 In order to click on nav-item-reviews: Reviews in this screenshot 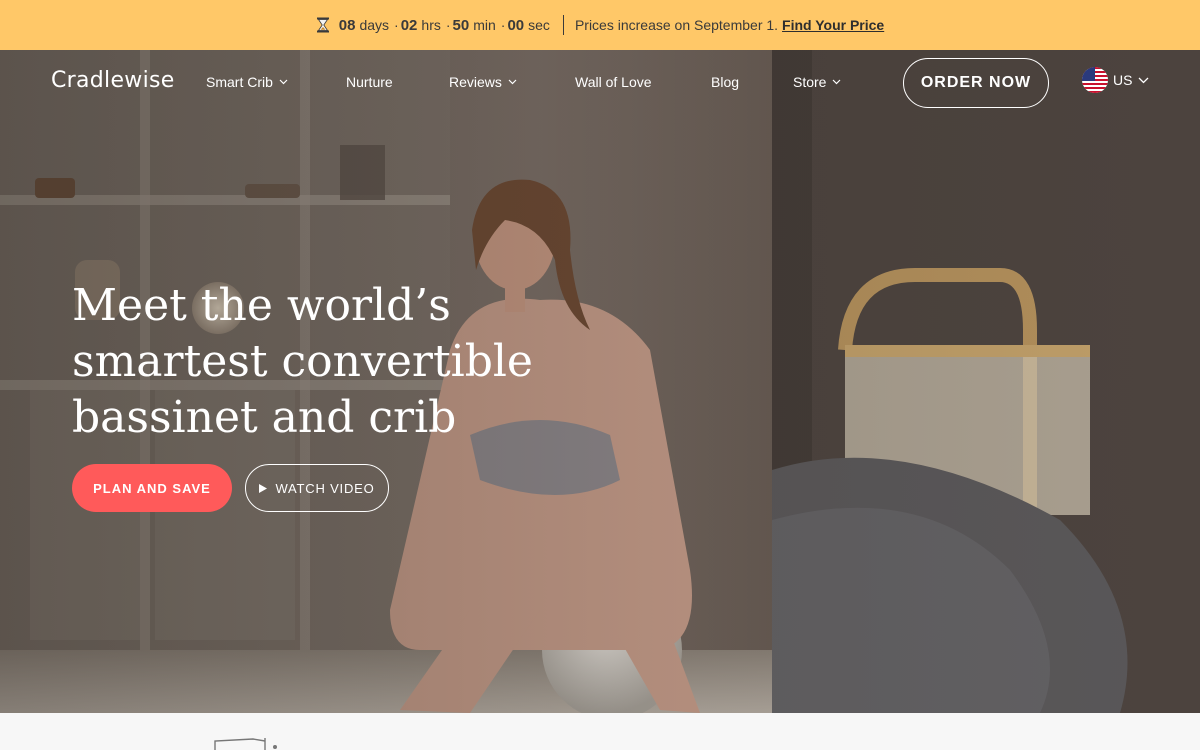, I will do `click(483, 82)`.